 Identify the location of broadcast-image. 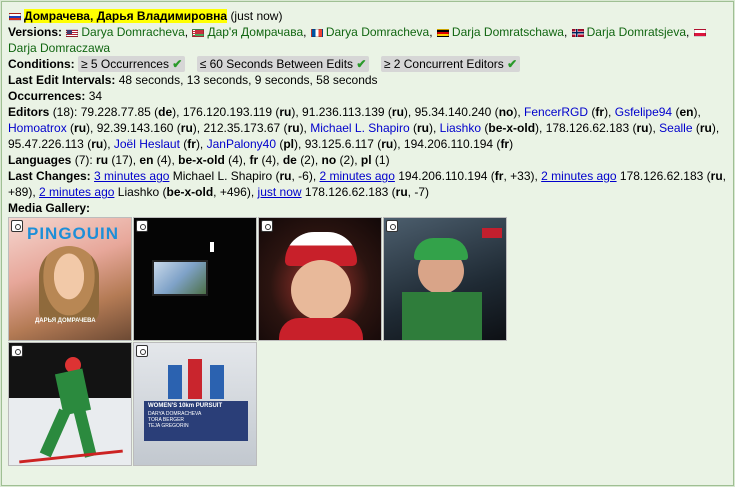
(445, 279).